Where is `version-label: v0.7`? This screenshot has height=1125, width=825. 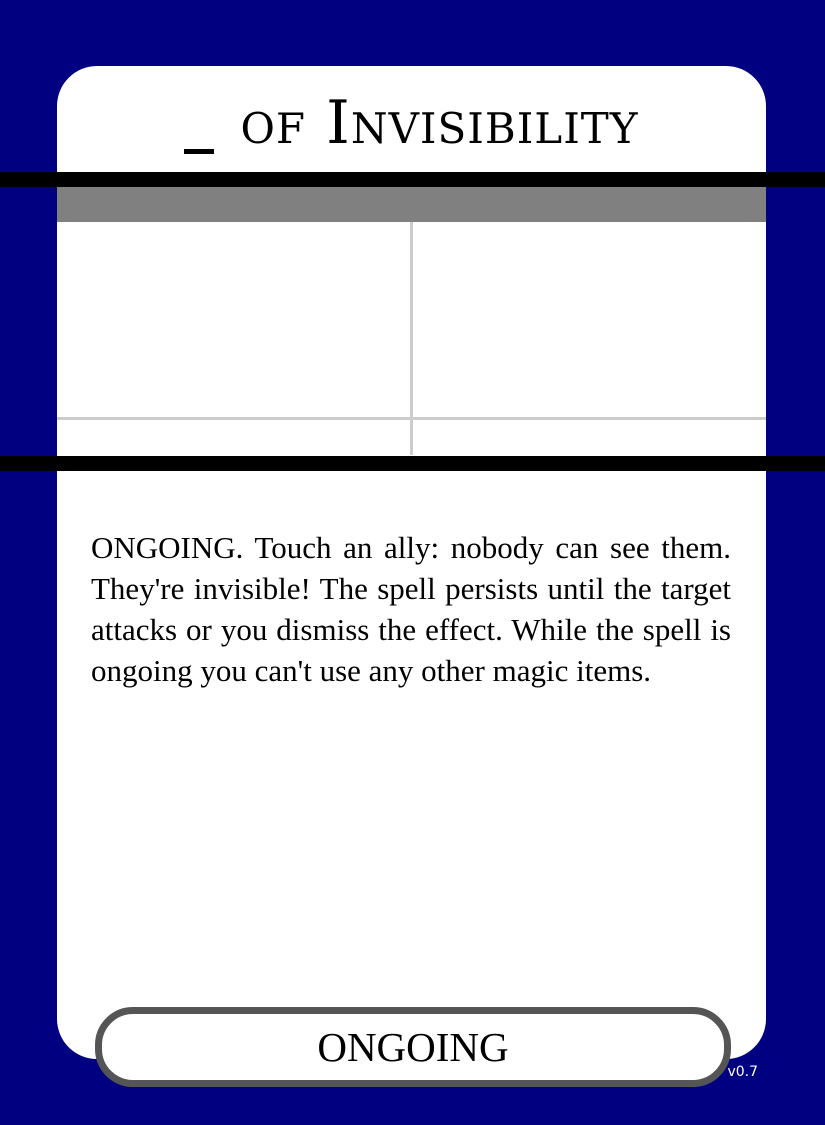
version-label: v0.7 is located at coordinates (742, 1072).